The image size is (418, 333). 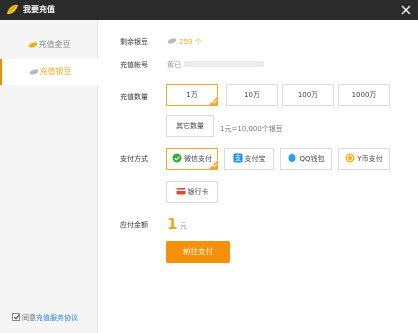 I want to click on quantity-option-100w: 100万, so click(x=308, y=95).